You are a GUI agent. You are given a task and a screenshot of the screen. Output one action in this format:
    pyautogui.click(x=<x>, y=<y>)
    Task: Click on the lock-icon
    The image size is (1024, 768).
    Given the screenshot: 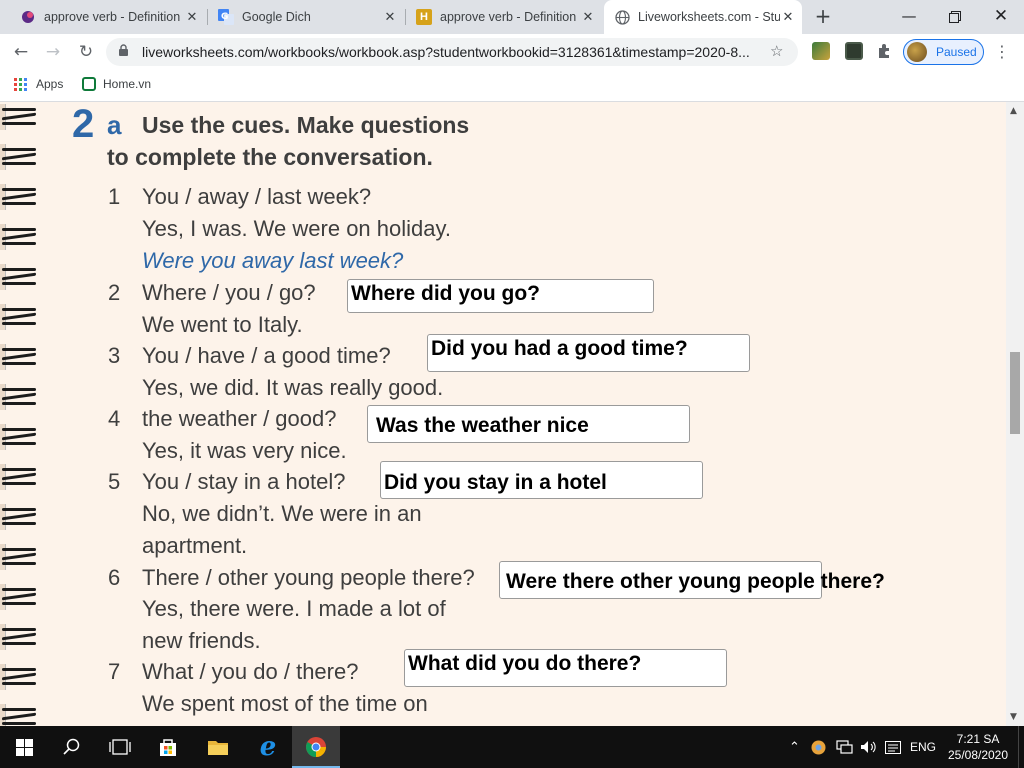 What is the action you would take?
    pyautogui.click(x=123, y=52)
    